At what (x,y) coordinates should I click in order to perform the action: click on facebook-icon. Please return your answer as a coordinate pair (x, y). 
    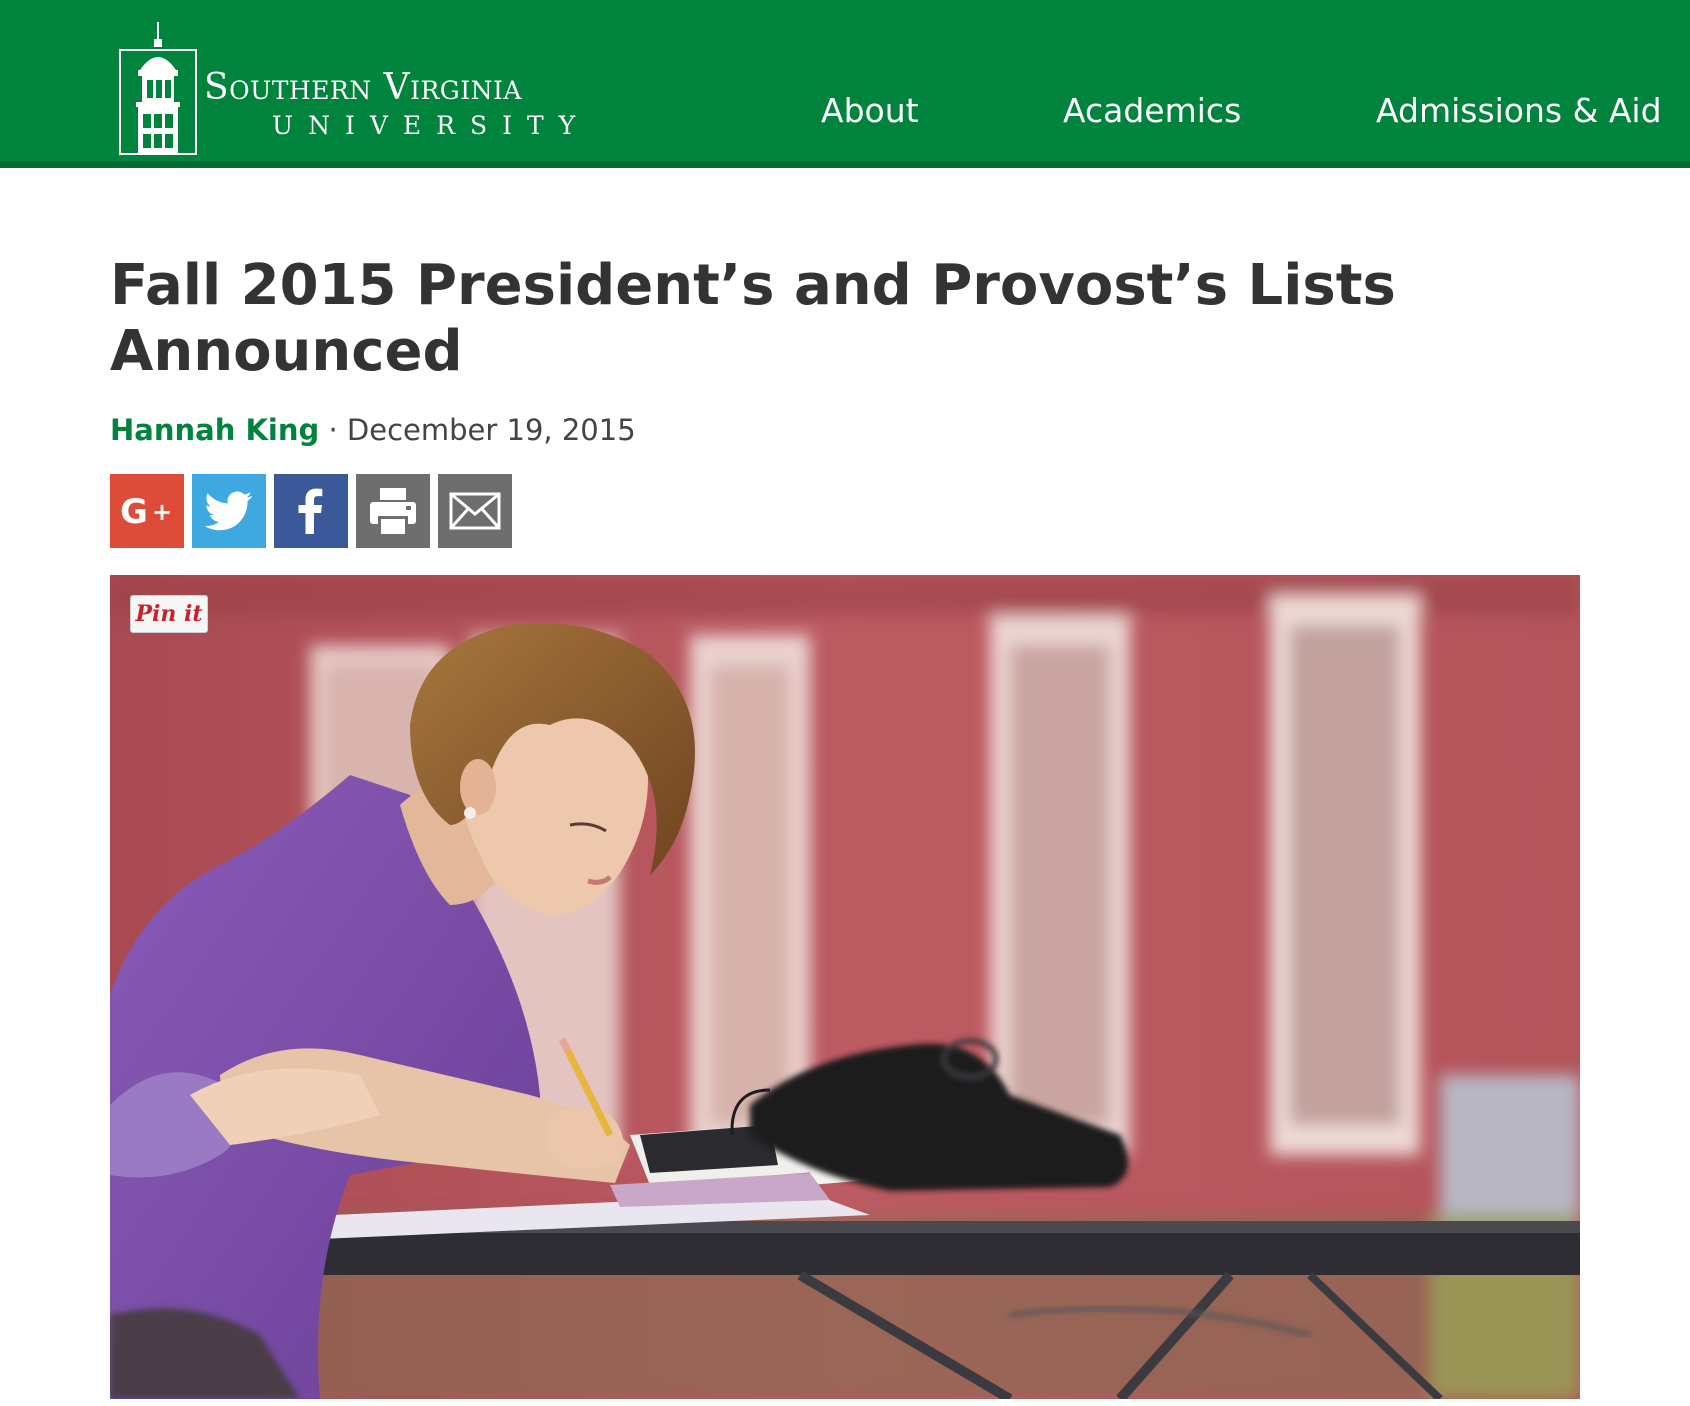
    Looking at the image, I should click on (311, 511).